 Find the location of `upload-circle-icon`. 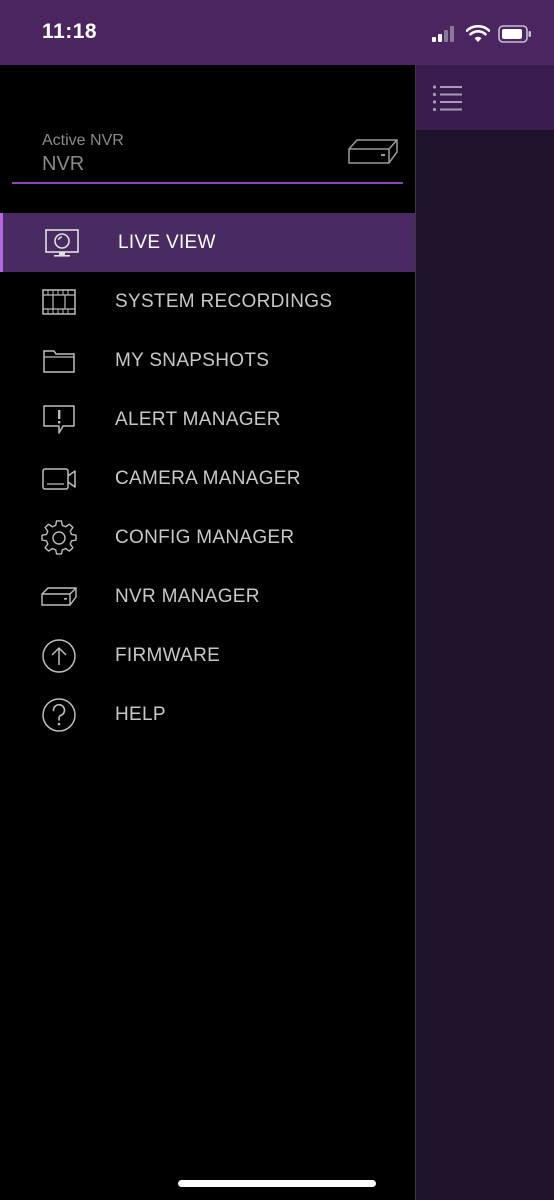

upload-circle-icon is located at coordinates (59, 655).